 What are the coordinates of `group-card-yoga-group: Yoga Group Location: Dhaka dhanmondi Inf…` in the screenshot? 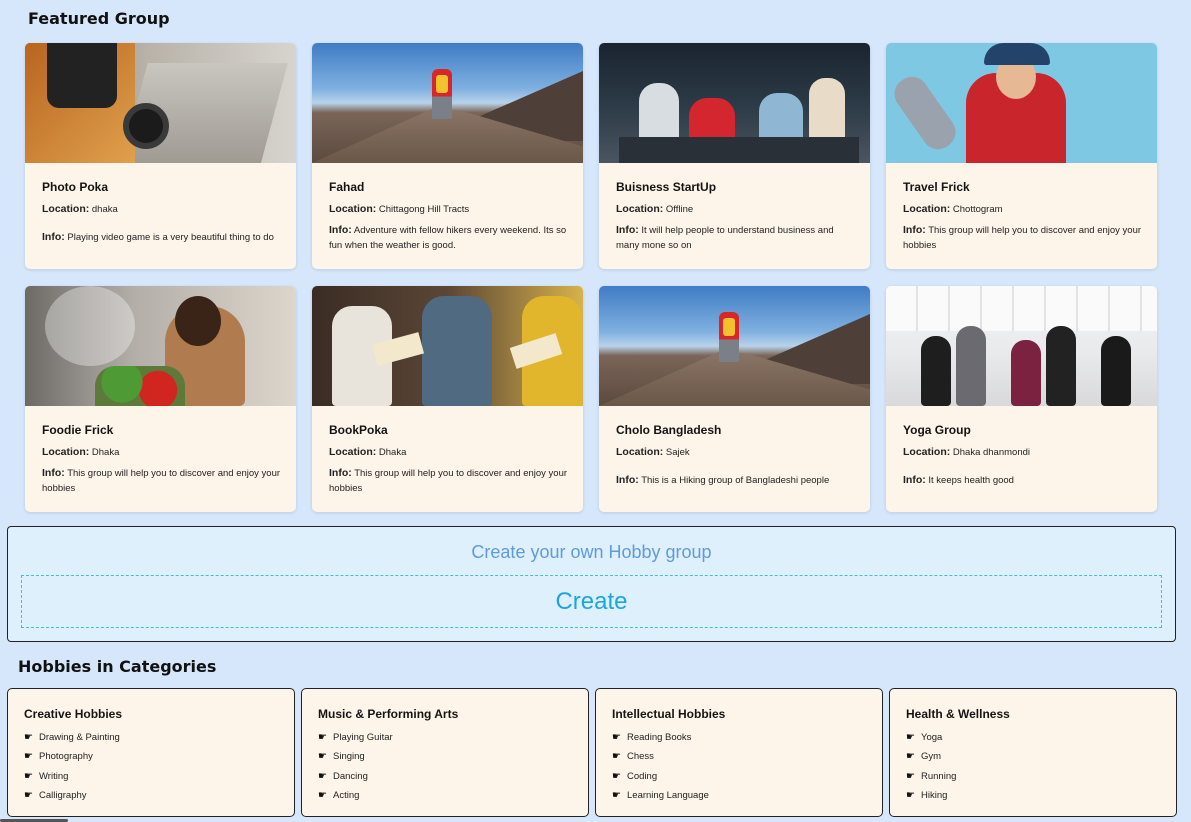 It's located at (1021, 399).